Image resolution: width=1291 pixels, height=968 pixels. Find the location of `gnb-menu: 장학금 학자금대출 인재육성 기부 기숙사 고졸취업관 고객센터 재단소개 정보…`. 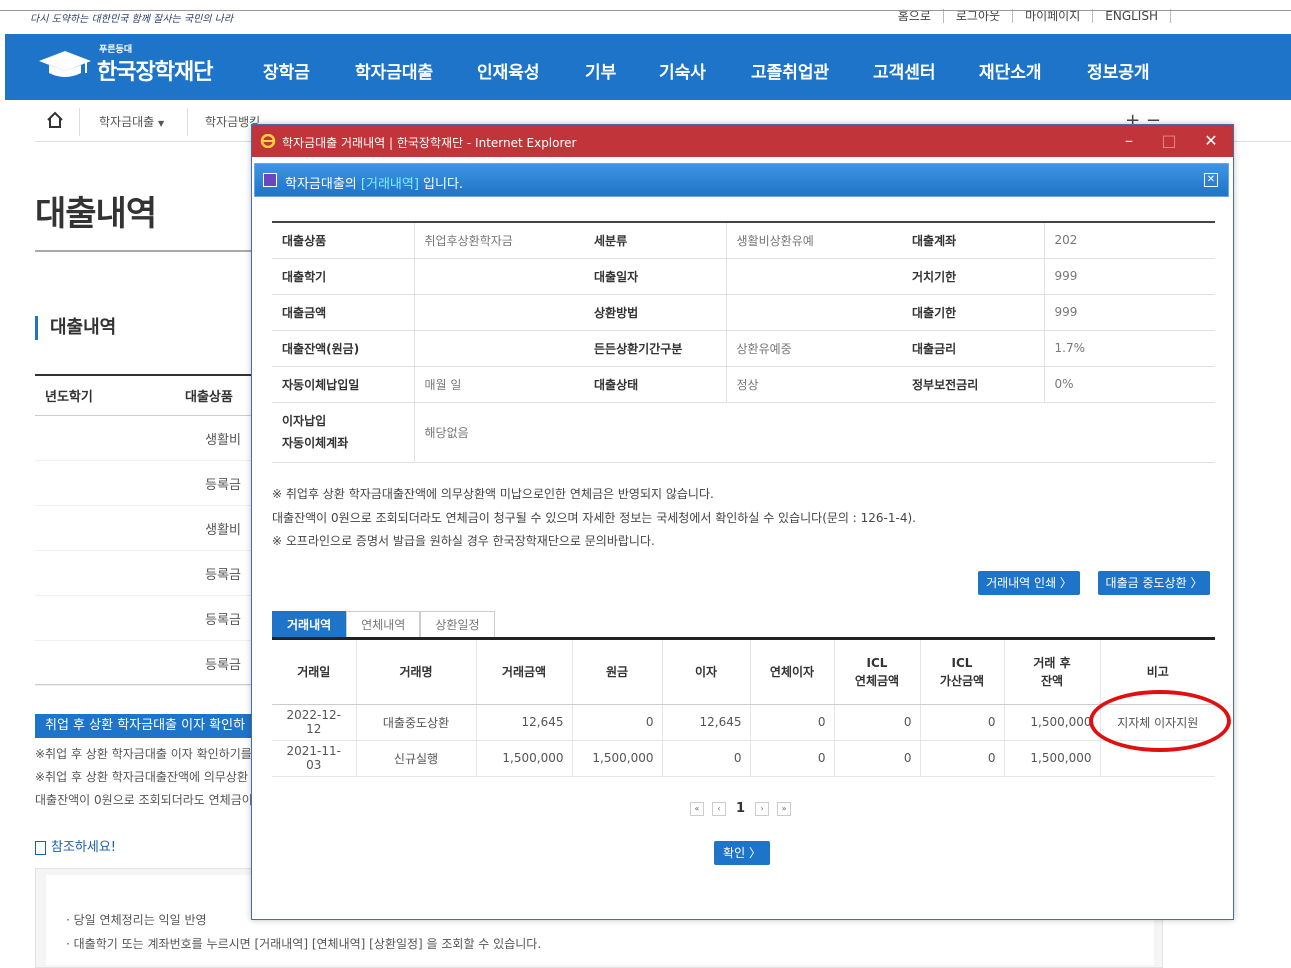

gnb-menu: 장학금 학자금대출 인재육성 기부 기숙사 고졸취업관 고객센터 재단소개 정보… is located at coordinates (715, 70).